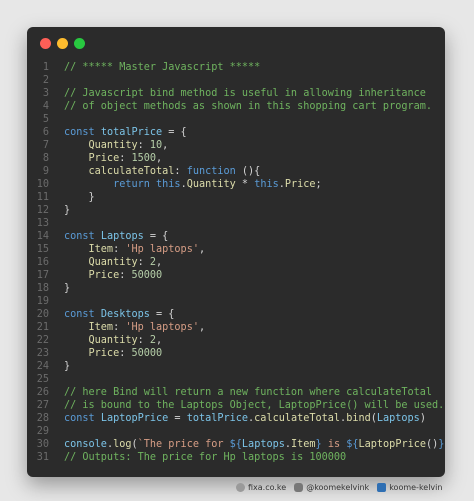 The height and width of the screenshot is (501, 474). Describe the element at coordinates (131, 132) in the screenshot. I see `code-token: totalPrice` at that location.